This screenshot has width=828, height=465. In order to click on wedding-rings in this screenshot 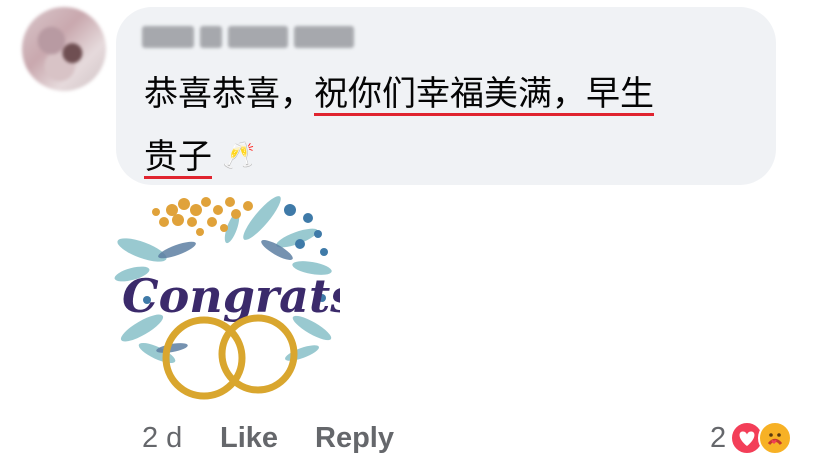, I will do `click(230, 357)`.